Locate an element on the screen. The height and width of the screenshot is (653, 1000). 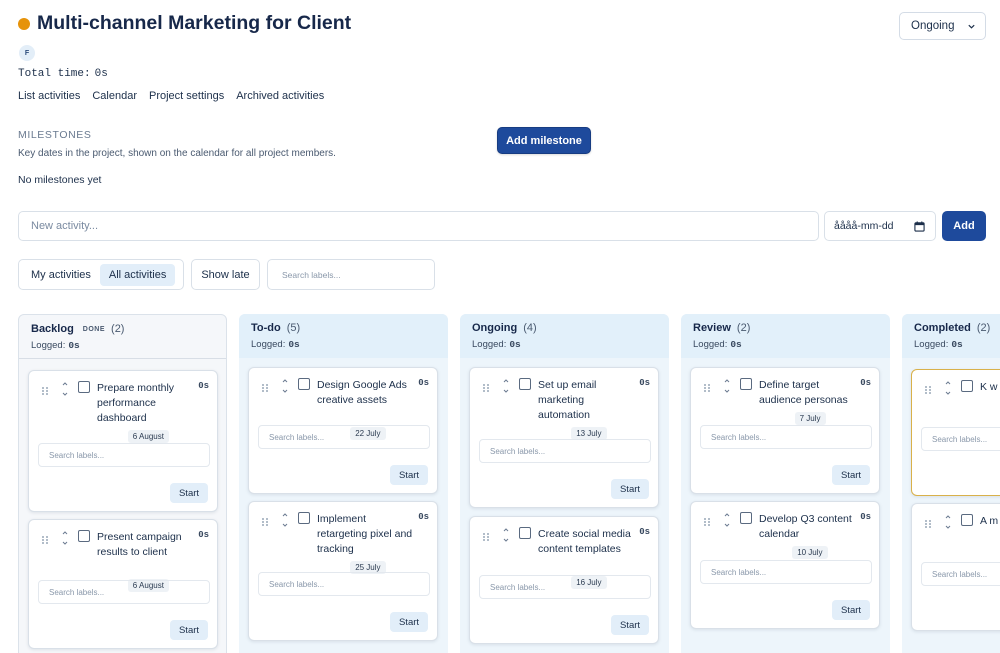
calendar-icon is located at coordinates (919, 226).